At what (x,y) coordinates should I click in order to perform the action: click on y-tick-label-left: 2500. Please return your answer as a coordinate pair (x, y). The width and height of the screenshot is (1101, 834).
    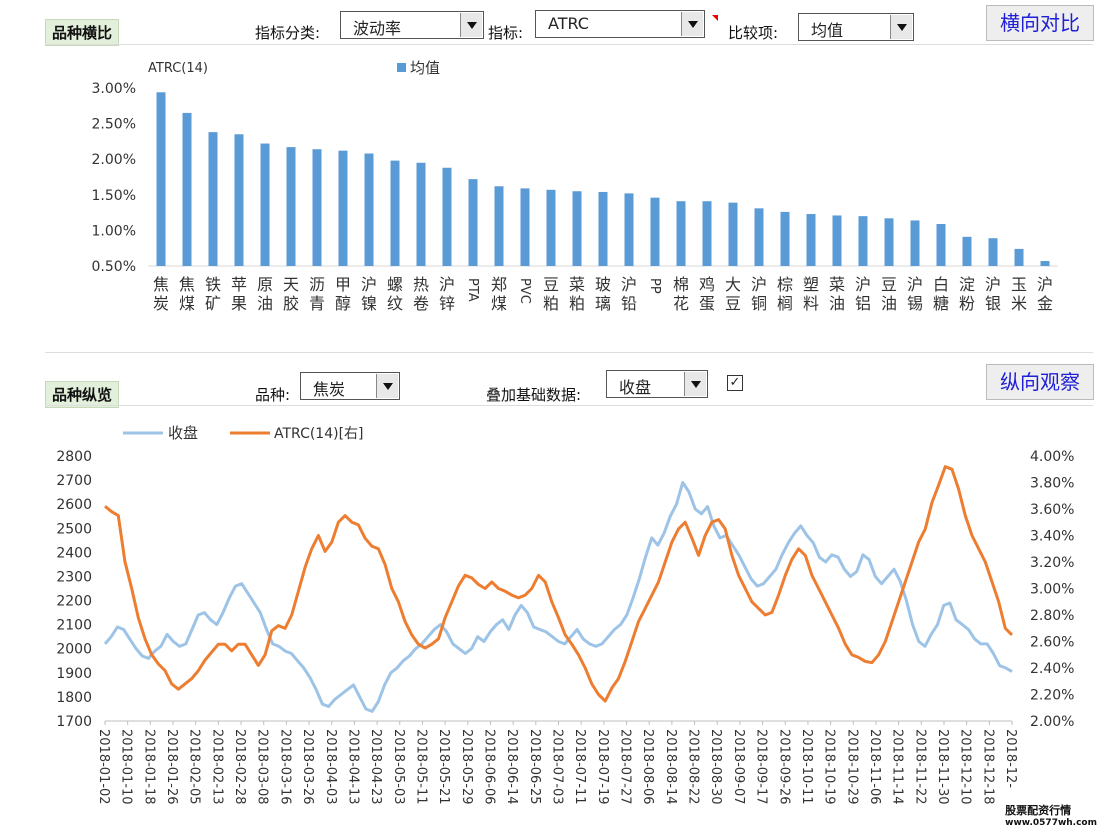
    Looking at the image, I should click on (74, 529).